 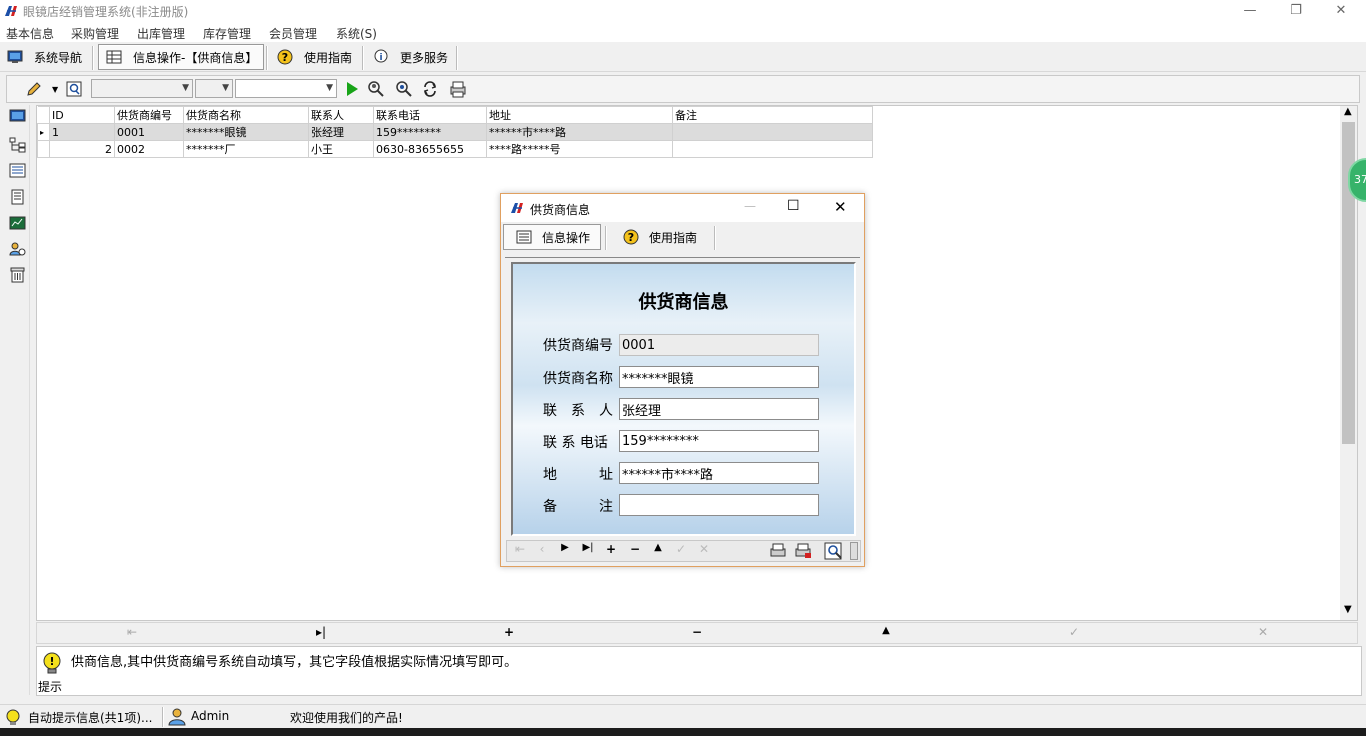 What do you see at coordinates (719, 441) in the screenshot?
I see `phone-field` at bounding box center [719, 441].